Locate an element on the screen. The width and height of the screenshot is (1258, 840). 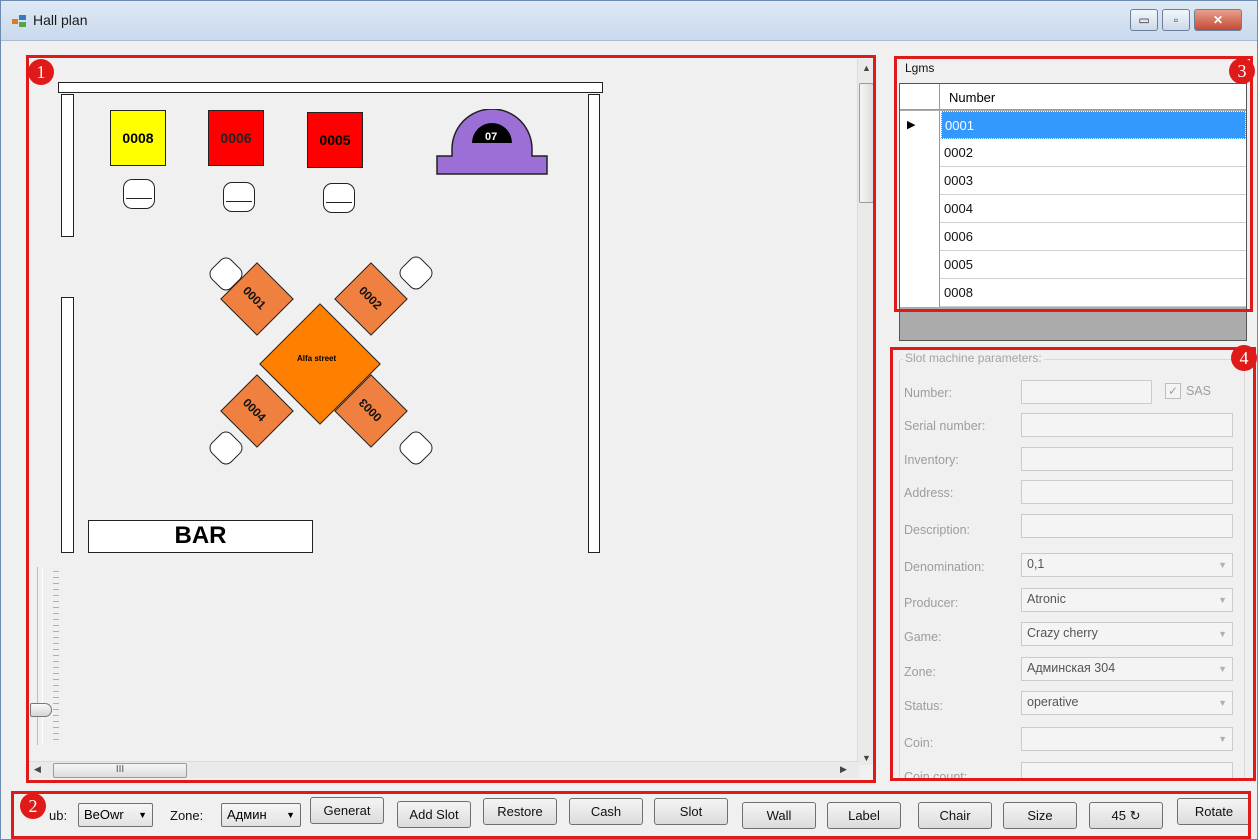
cell-number: 0003 is located at coordinates (1093, 181).